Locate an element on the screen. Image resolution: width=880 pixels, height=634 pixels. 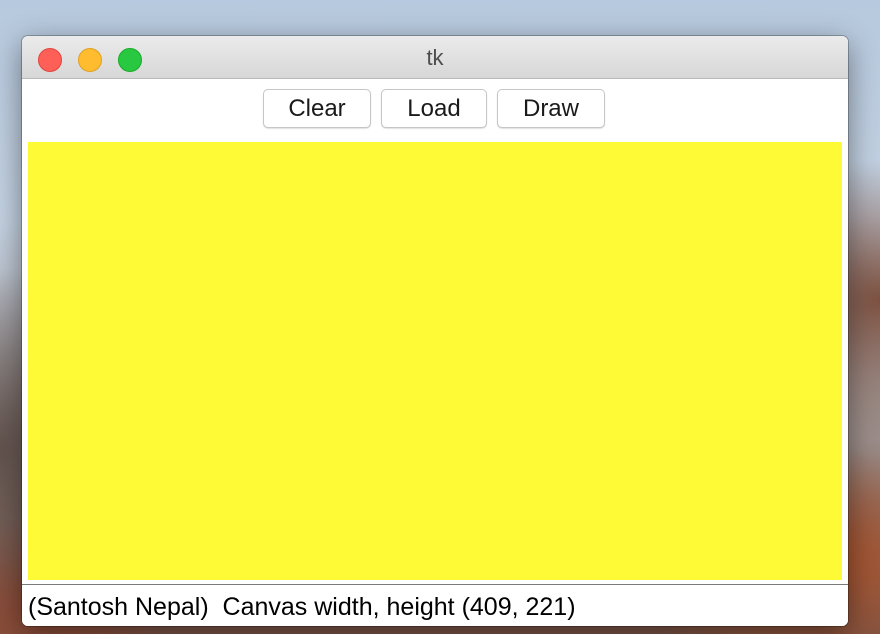
title-bar: tk is located at coordinates (435, 57).